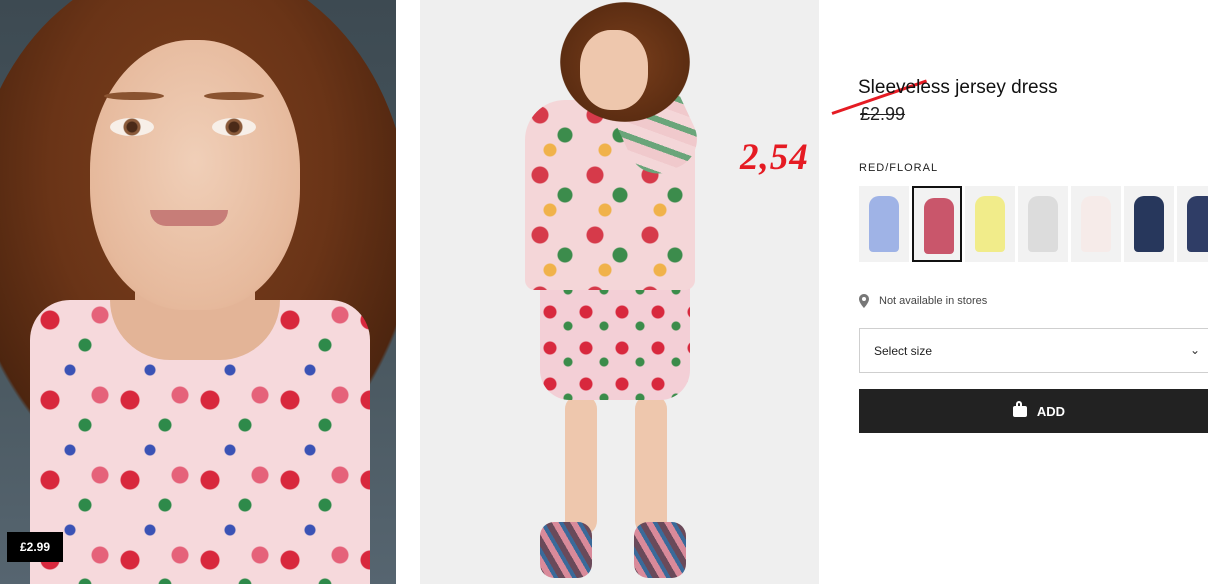 The height and width of the screenshot is (584, 1208). Describe the element at coordinates (883, 114) in the screenshot. I see `product-price: £2.99` at that location.